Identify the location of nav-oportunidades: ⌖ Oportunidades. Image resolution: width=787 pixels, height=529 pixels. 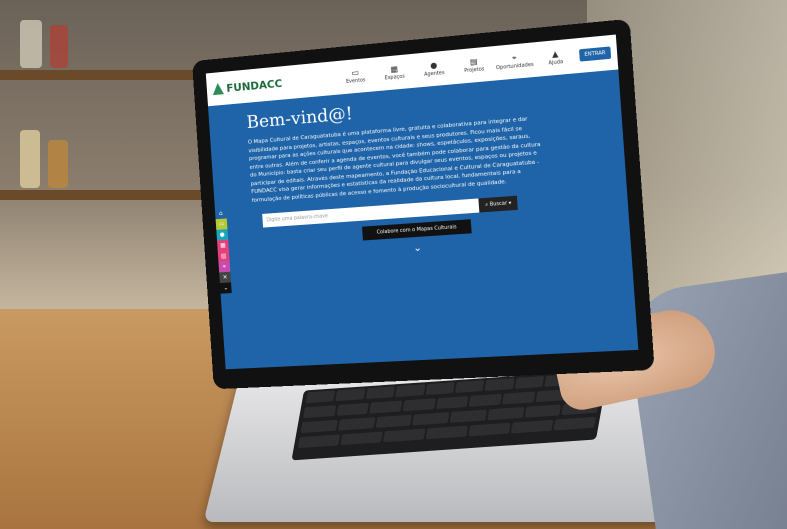
(515, 61).